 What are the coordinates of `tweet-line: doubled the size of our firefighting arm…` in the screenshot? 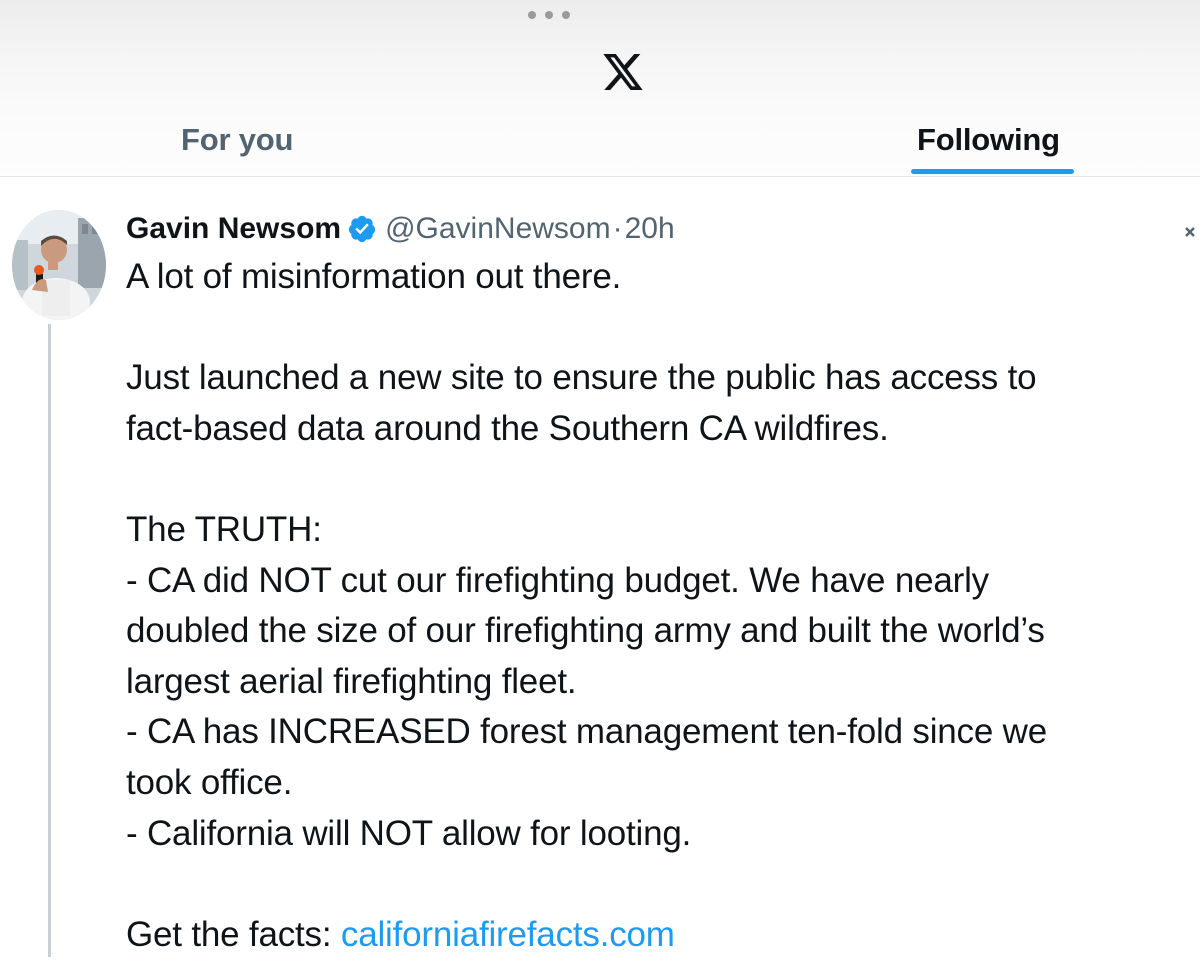 It's located at (585, 631).